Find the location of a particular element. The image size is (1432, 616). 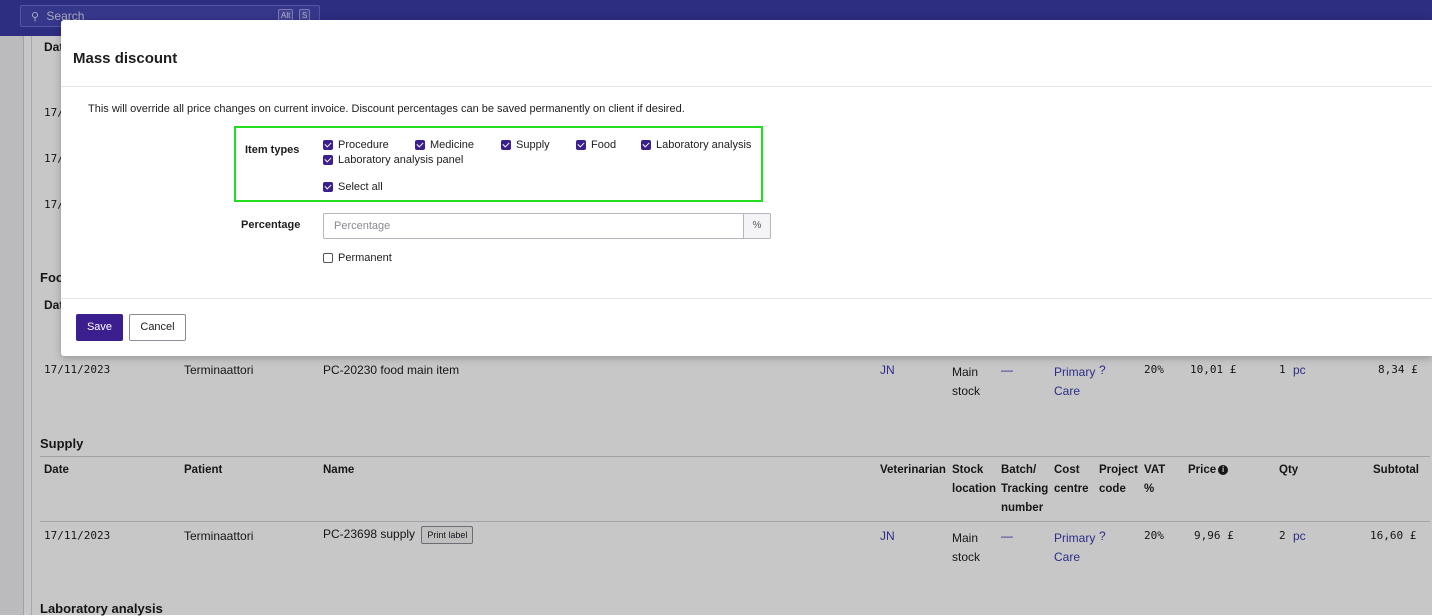

checkbox-laboratory-analysis: Laboratory analysis is located at coordinates (696, 145).